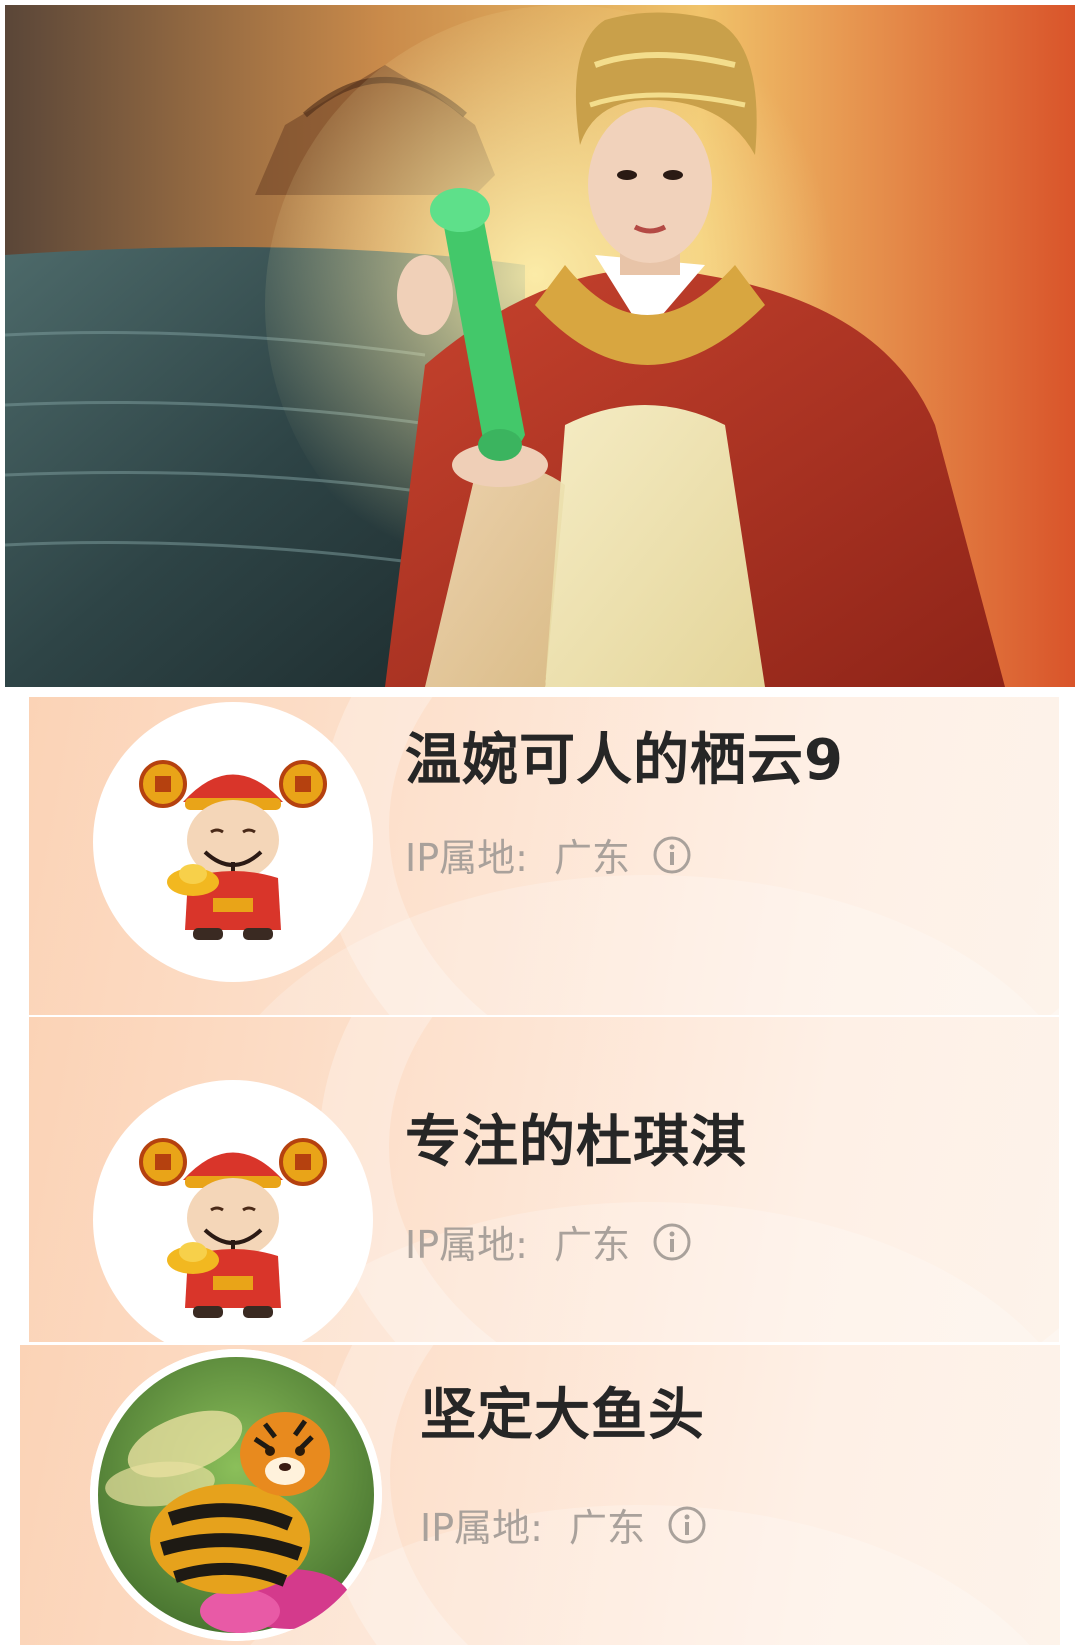 This screenshot has width=1080, height=1652. I want to click on tiger-bee-avatar, so click(236, 1495).